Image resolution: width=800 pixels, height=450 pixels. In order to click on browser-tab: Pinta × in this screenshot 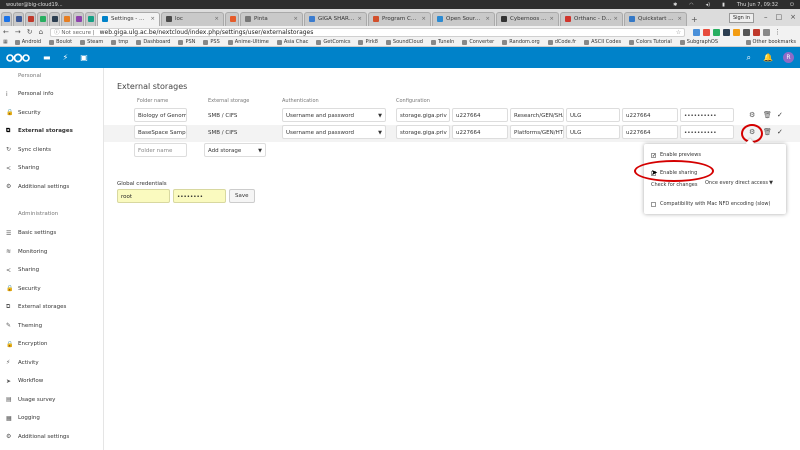, I will do `click(271, 19)`.